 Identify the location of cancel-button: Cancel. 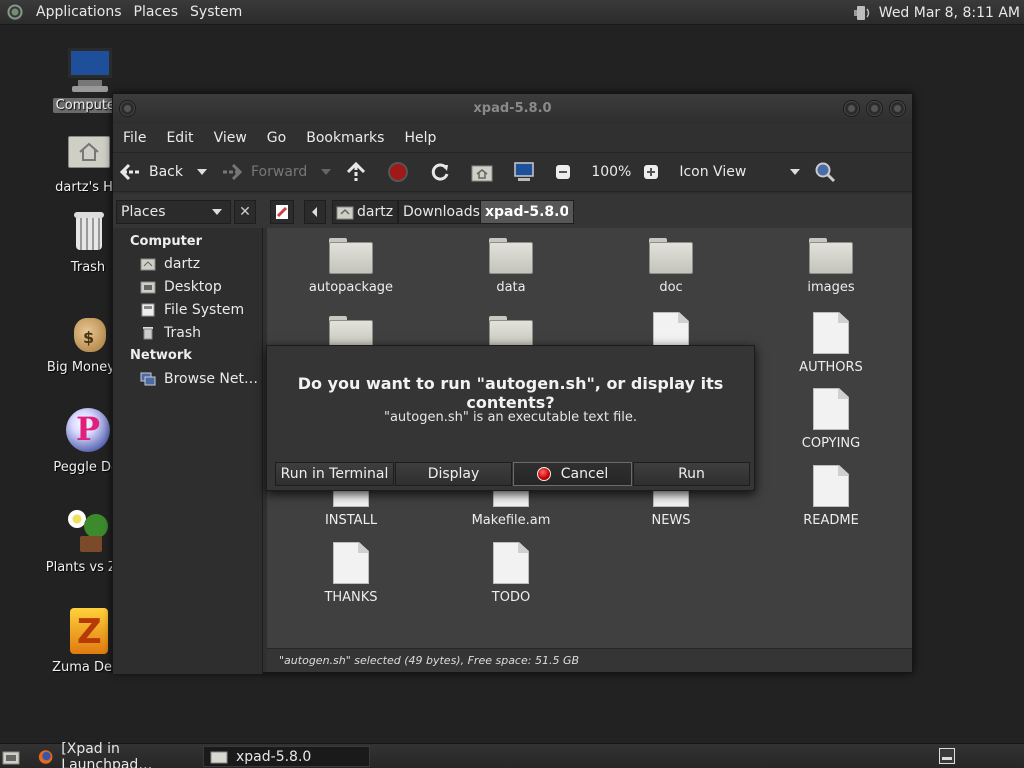
(572, 474).